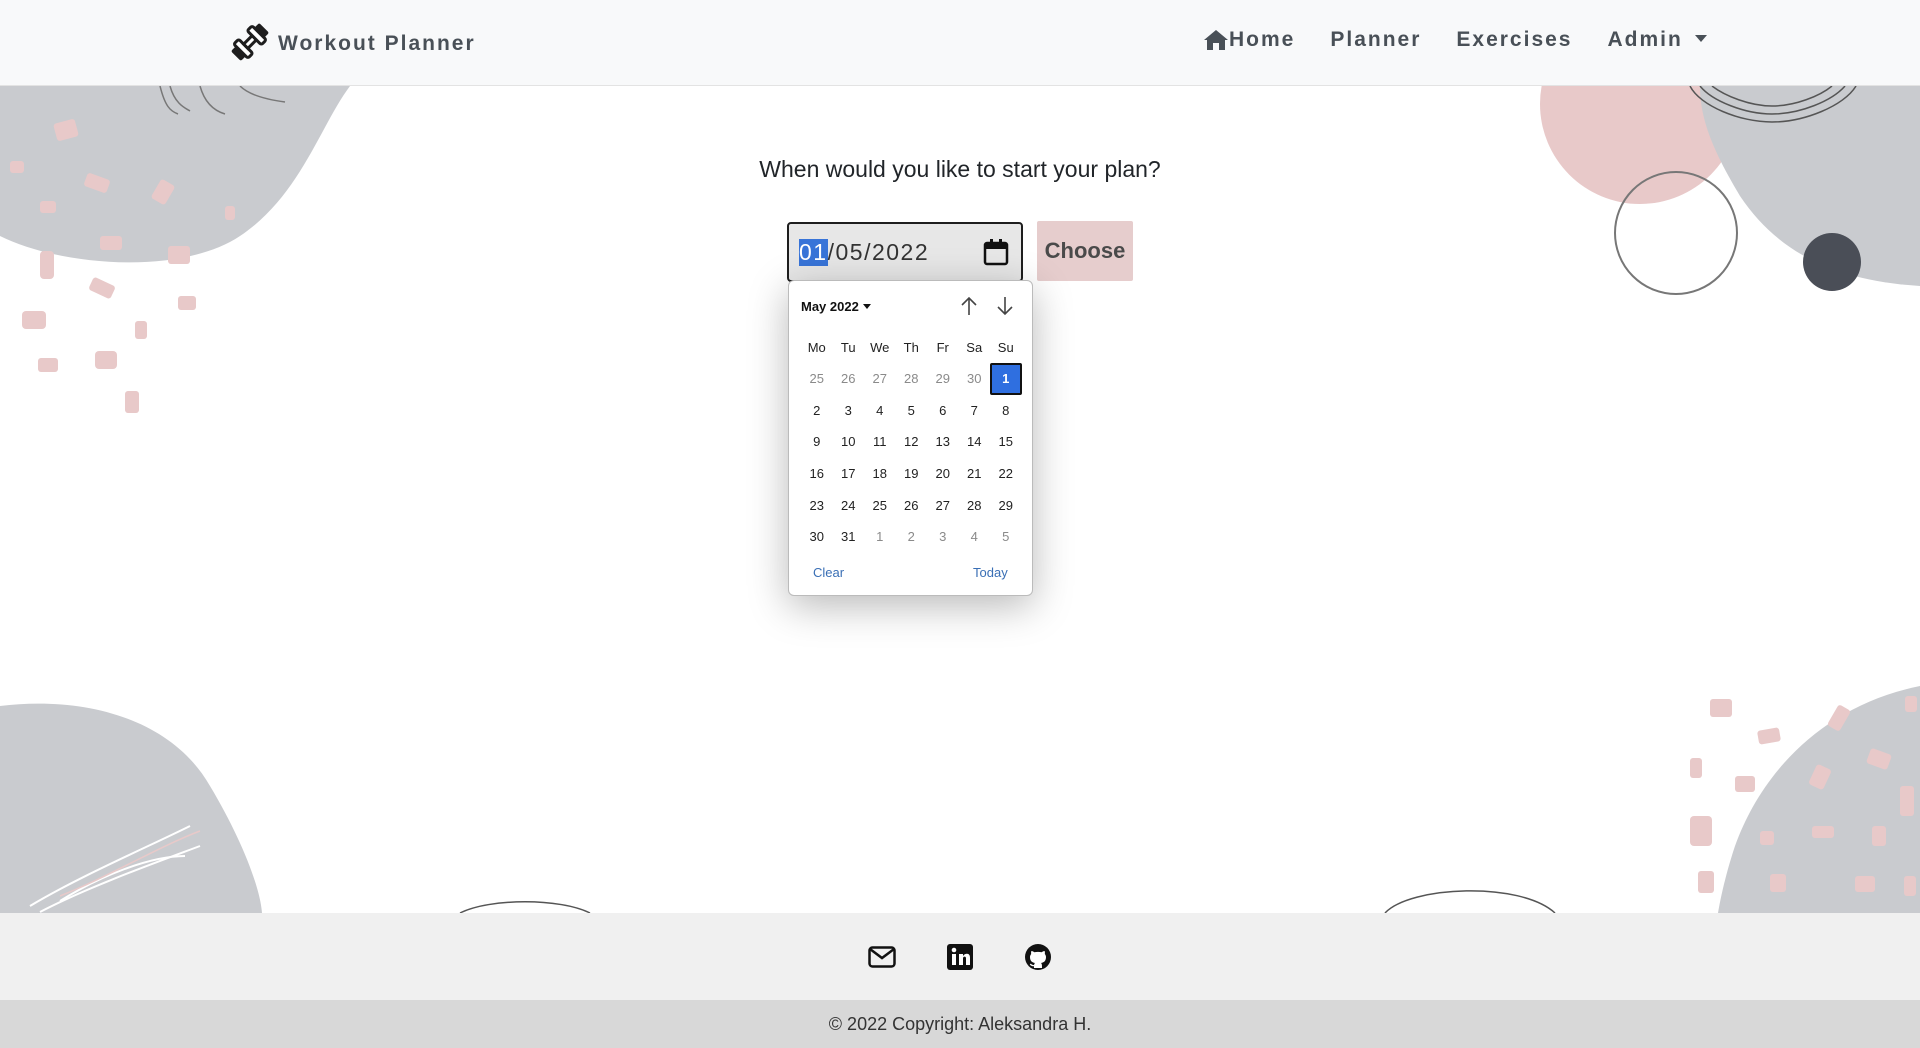  Describe the element at coordinates (1006, 379) in the screenshot. I see `day-cell-selected: 1` at that location.